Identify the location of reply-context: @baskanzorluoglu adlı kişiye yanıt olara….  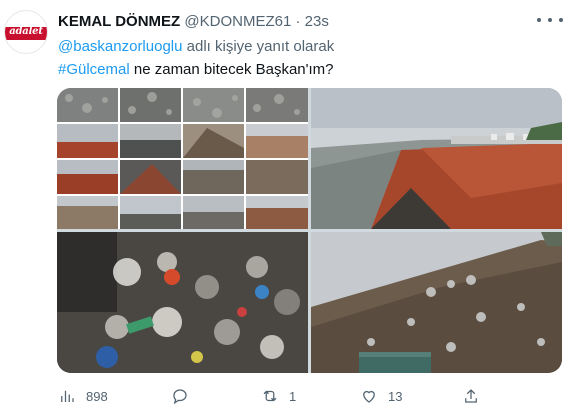
(196, 47).